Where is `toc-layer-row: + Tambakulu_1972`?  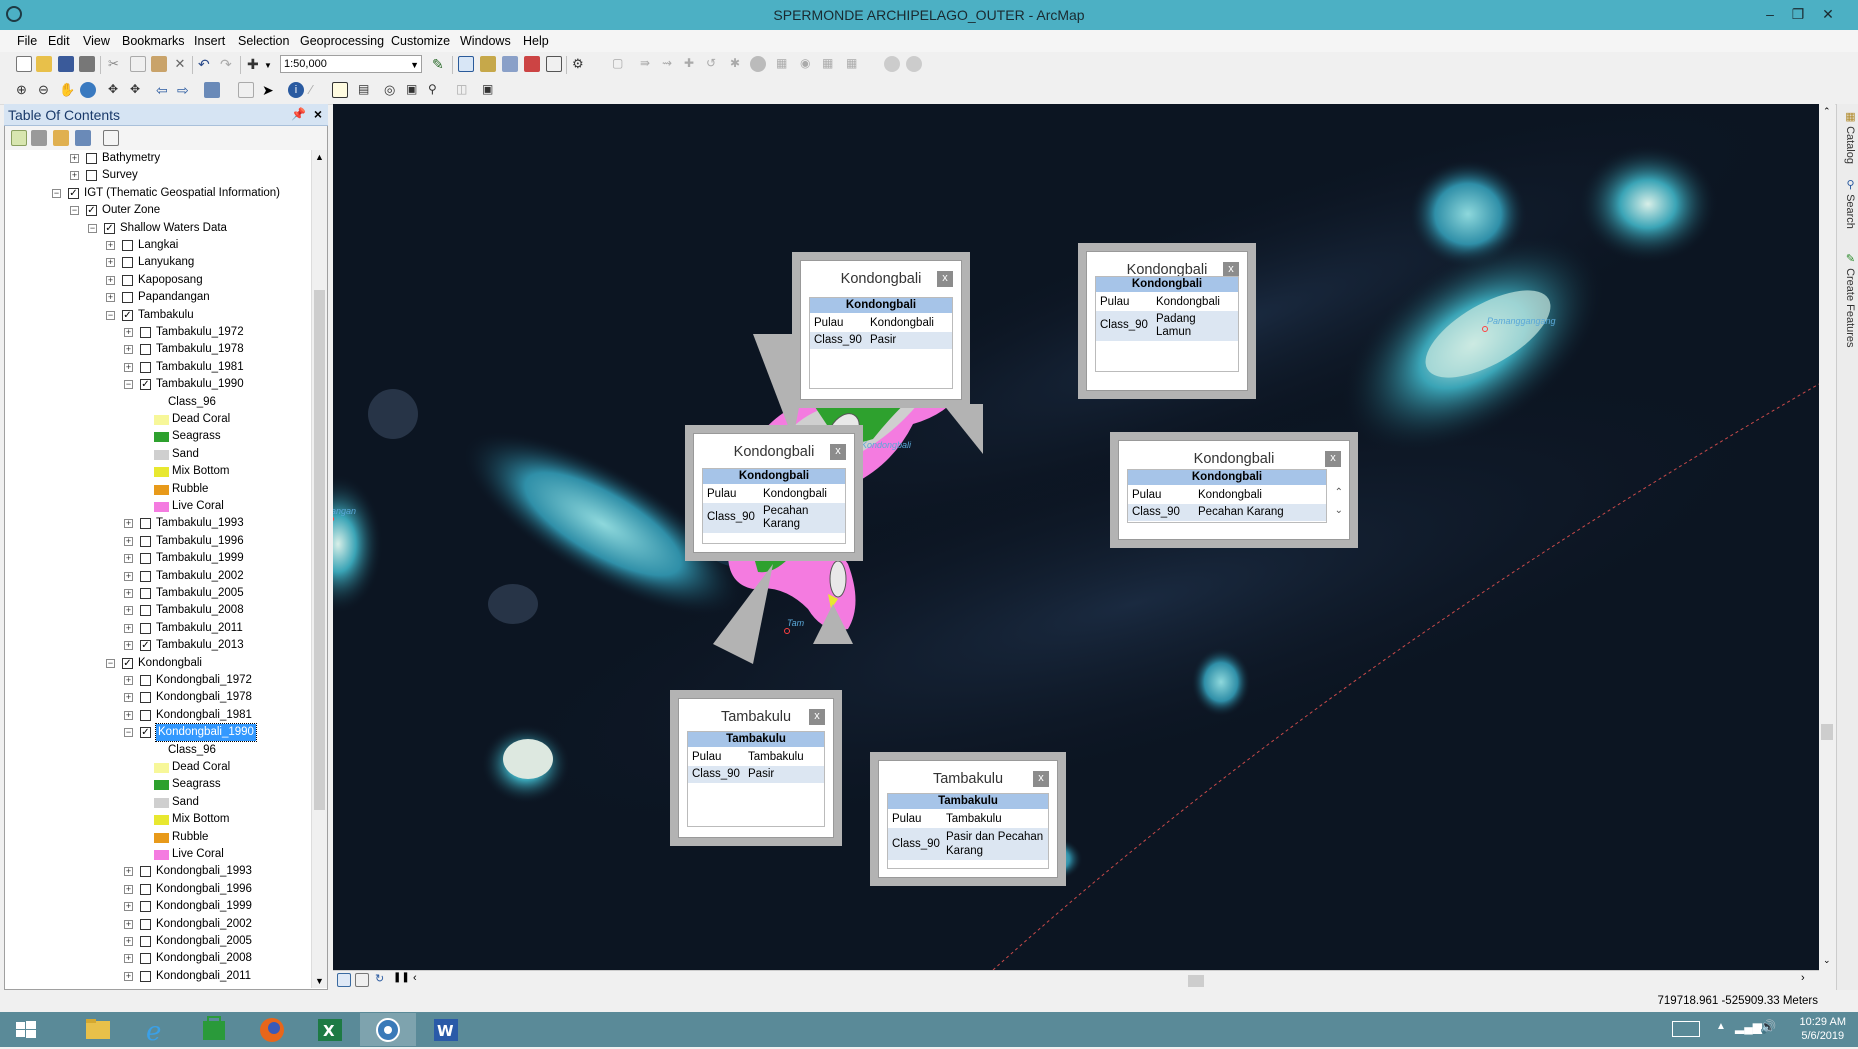
toc-layer-row: + Tambakulu_1972 is located at coordinates (158, 332).